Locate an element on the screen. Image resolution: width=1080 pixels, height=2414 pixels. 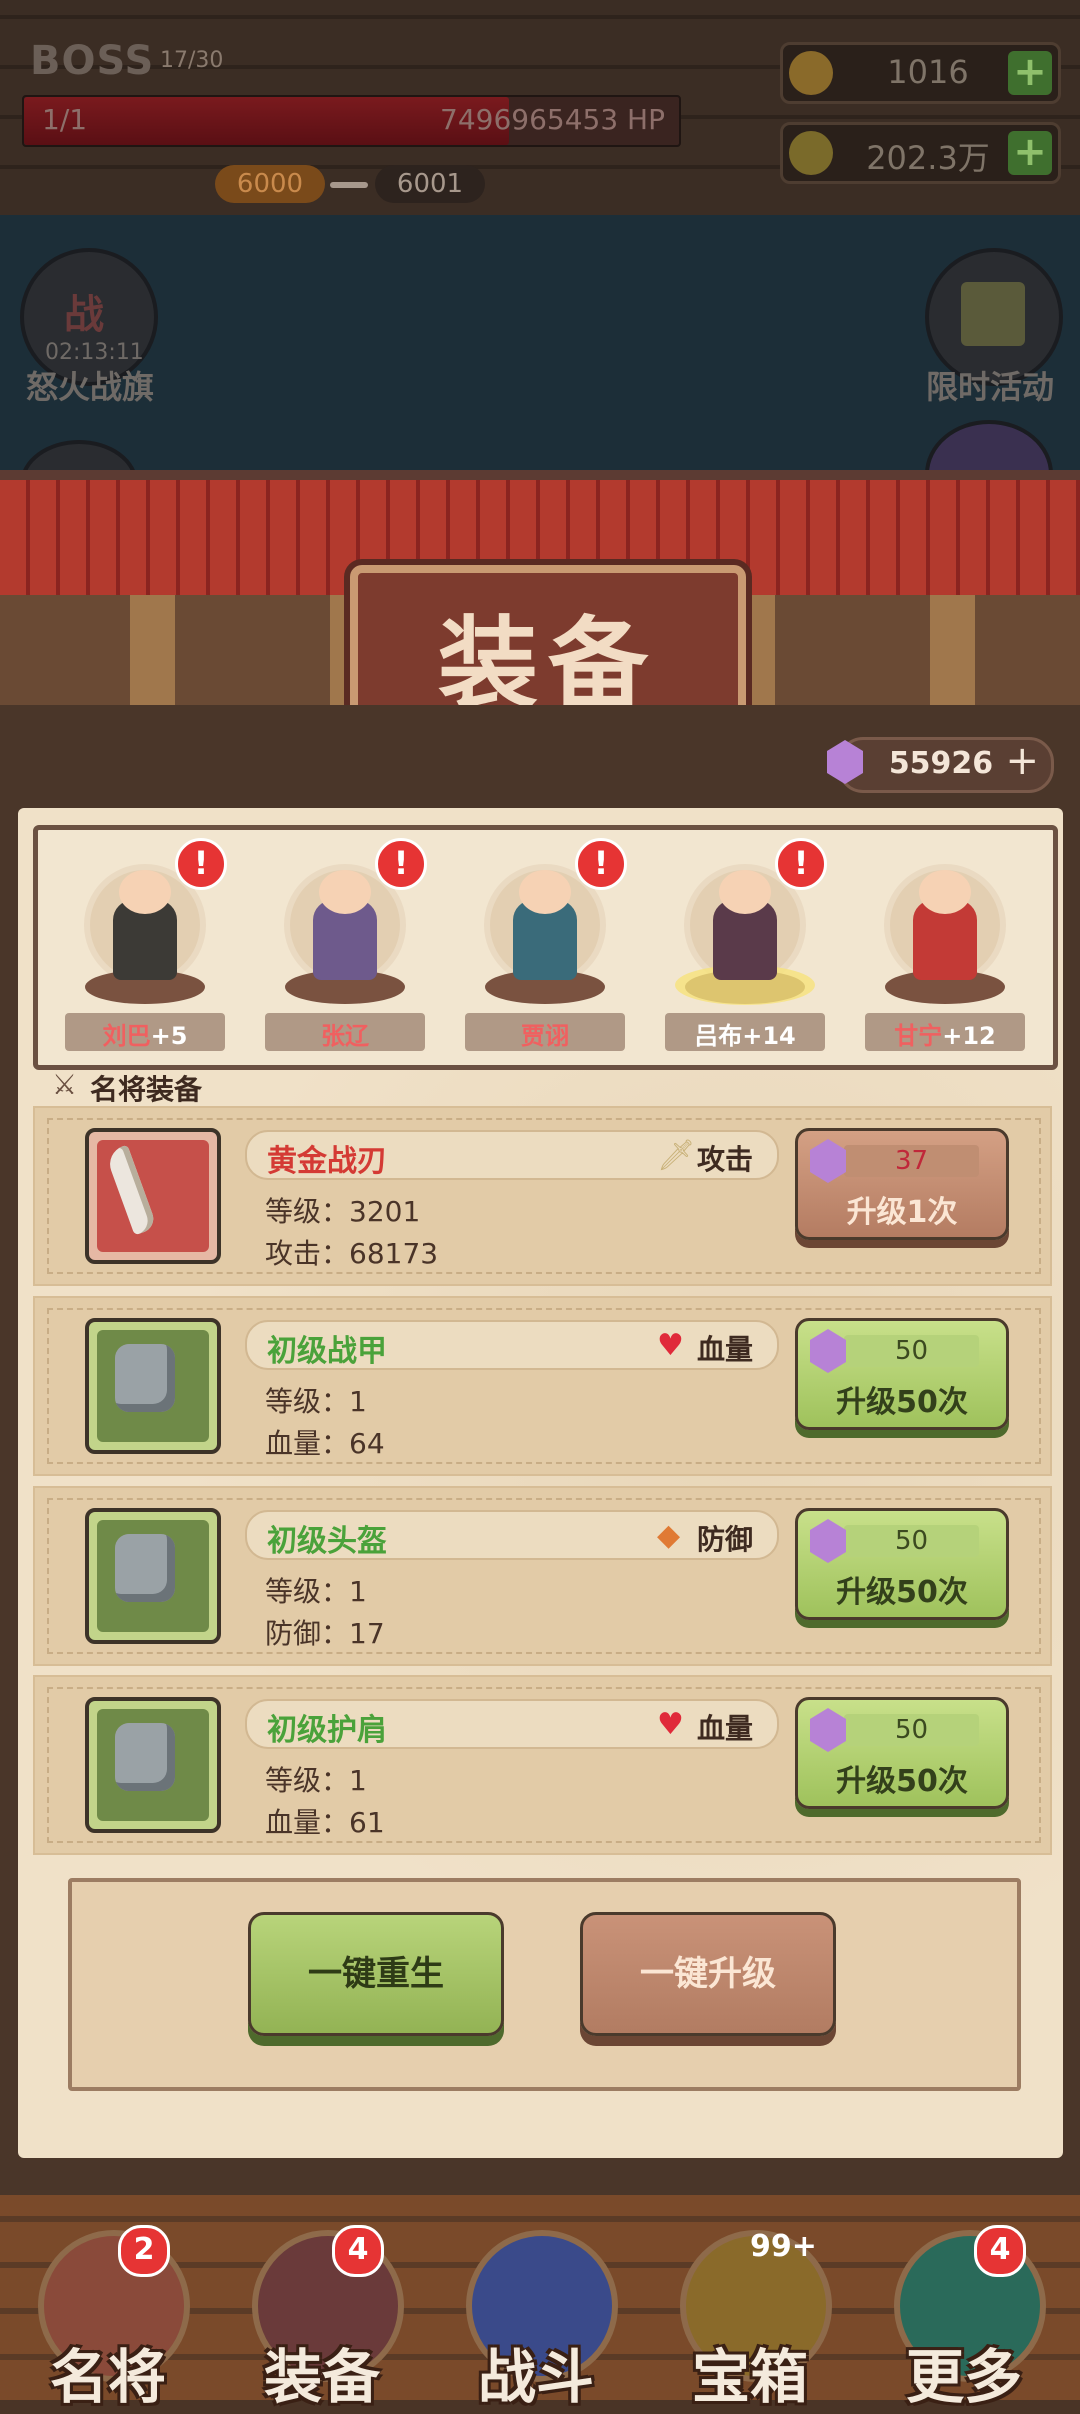
boss-hp-bar: 1/1 7496965453 HP is located at coordinates (351, 121).